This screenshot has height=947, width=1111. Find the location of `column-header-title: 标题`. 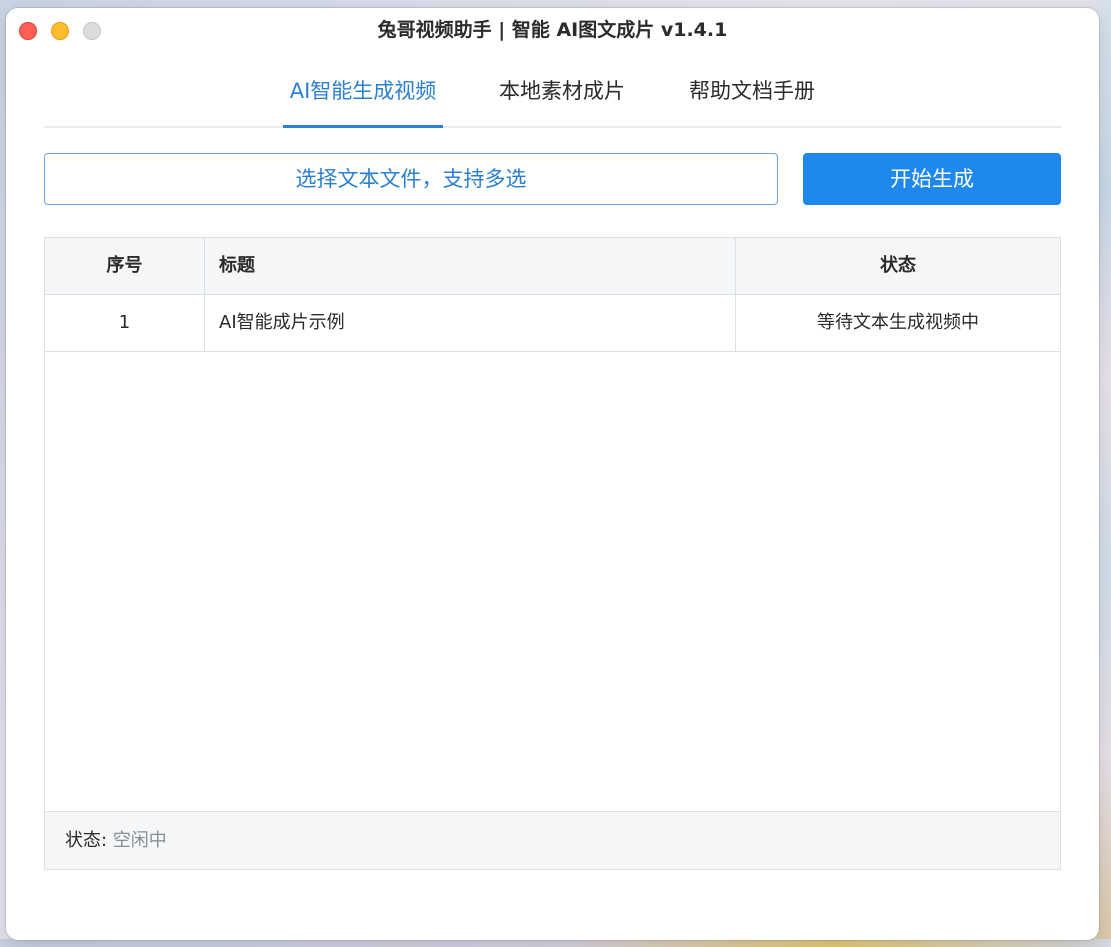

column-header-title: 标题 is located at coordinates (470, 266).